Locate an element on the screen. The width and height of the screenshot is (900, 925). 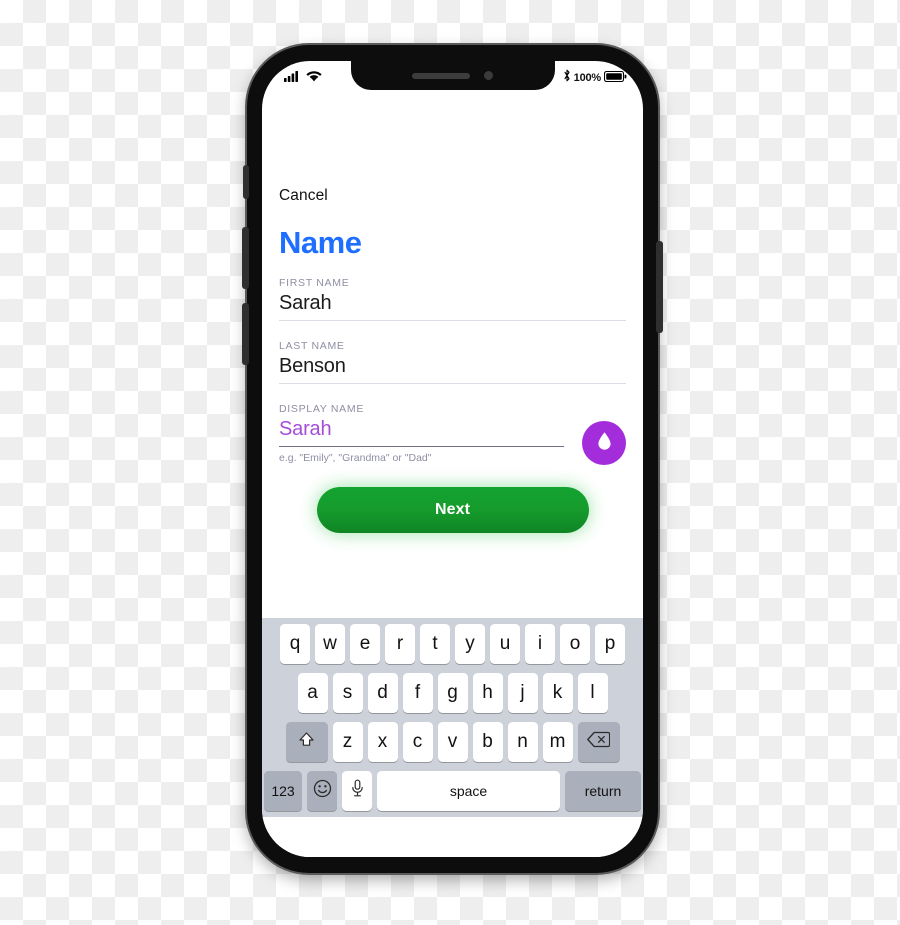
backspace-delete-icon is located at coordinates (599, 742).